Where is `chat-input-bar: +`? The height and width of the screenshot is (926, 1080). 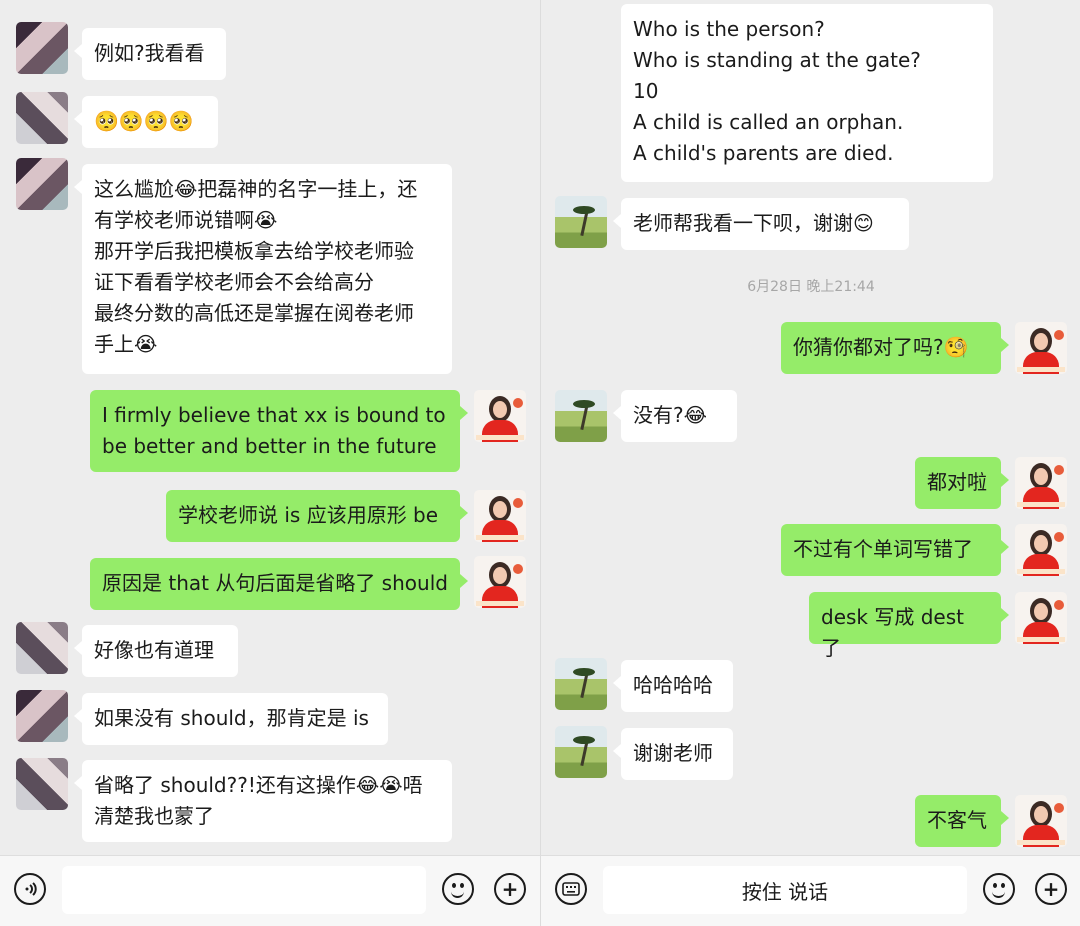 chat-input-bar: + is located at coordinates (270, 890).